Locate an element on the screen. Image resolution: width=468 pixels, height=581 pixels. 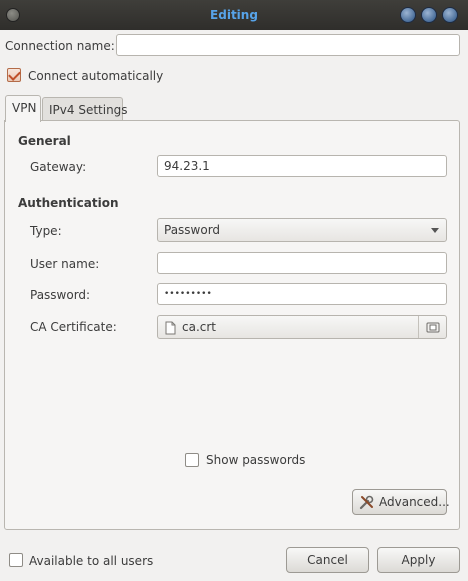
apply-button-label: Apply is located at coordinates (418, 560).